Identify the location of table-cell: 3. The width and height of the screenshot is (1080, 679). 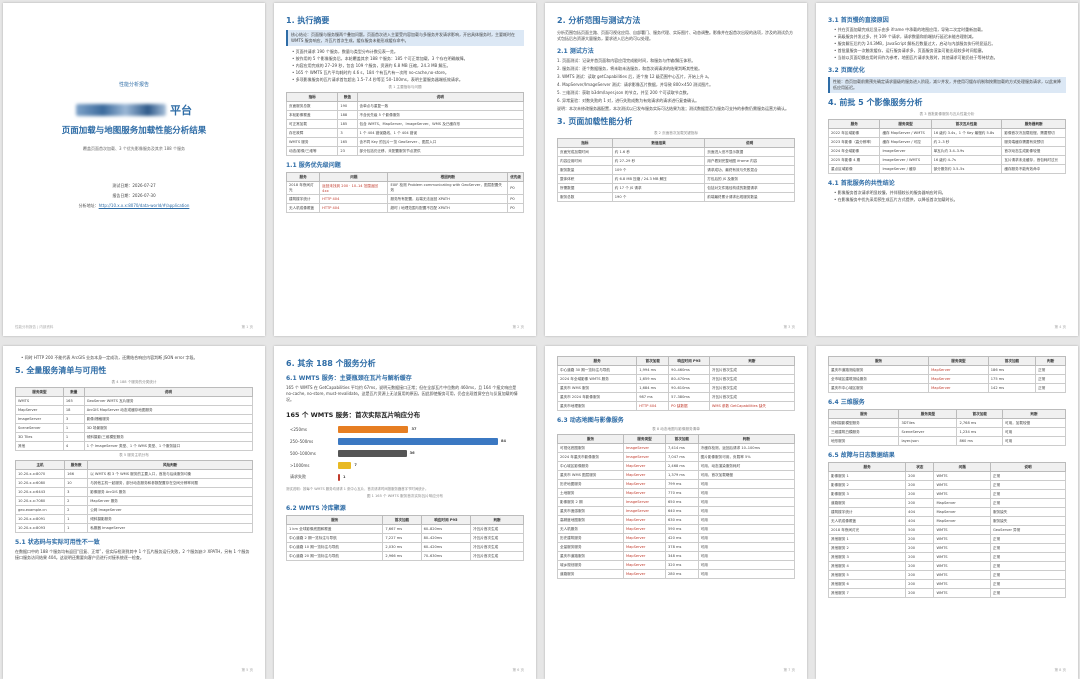
(76, 492).